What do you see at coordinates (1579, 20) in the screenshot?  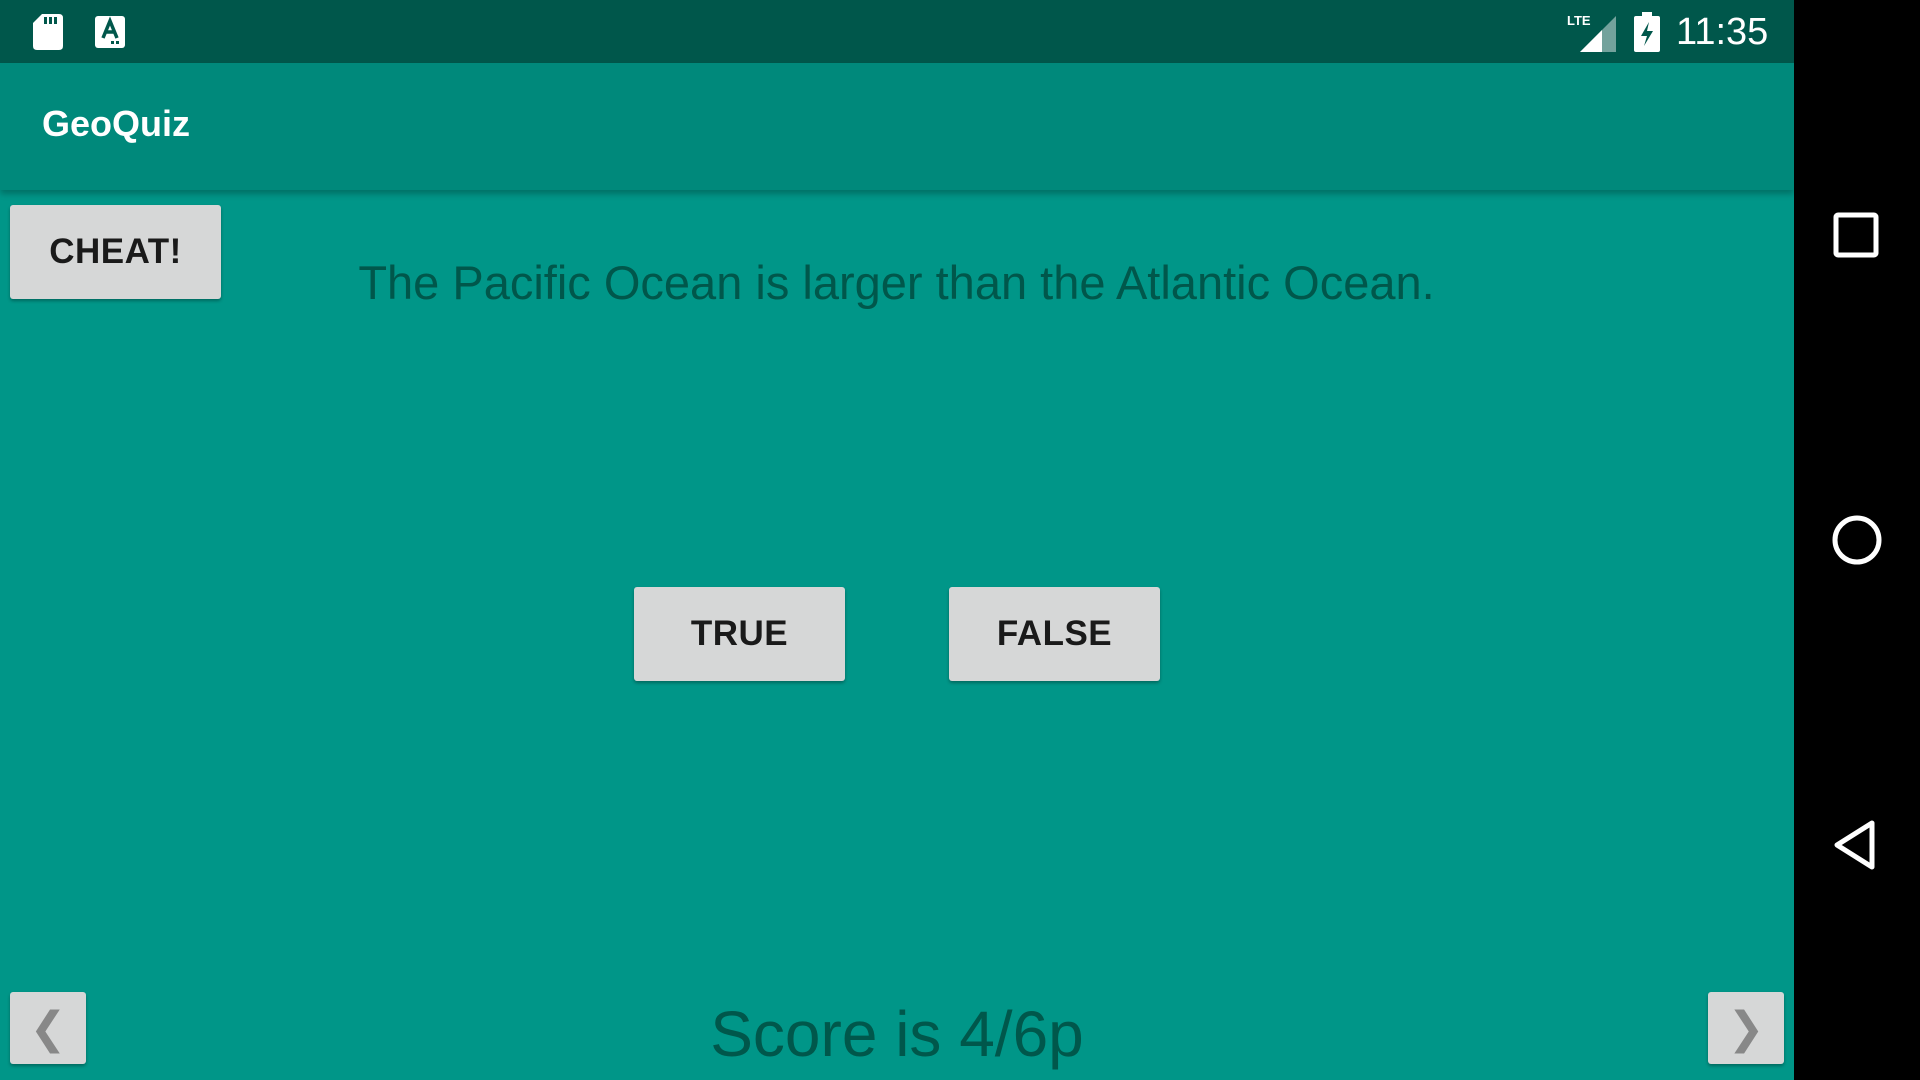 I see `lte-label: LTE` at bounding box center [1579, 20].